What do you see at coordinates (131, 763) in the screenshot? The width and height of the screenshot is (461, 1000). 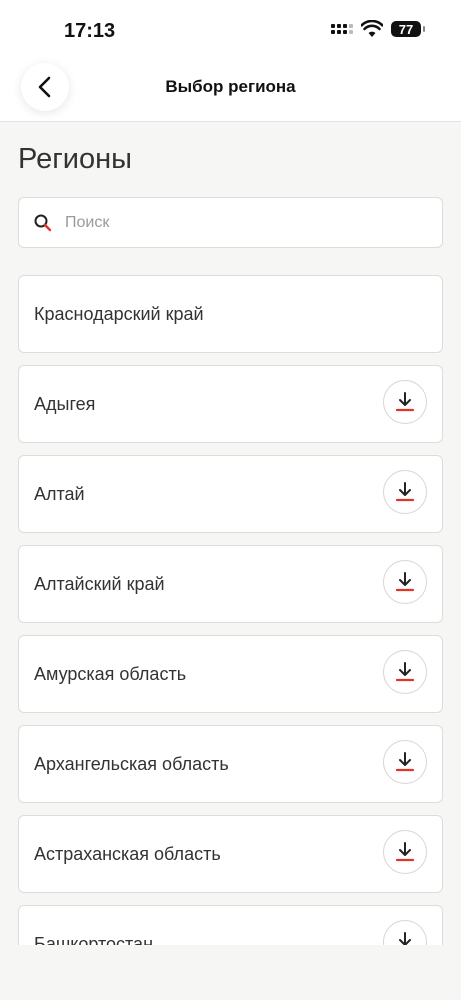 I see `region-label: Архангельская область` at bounding box center [131, 763].